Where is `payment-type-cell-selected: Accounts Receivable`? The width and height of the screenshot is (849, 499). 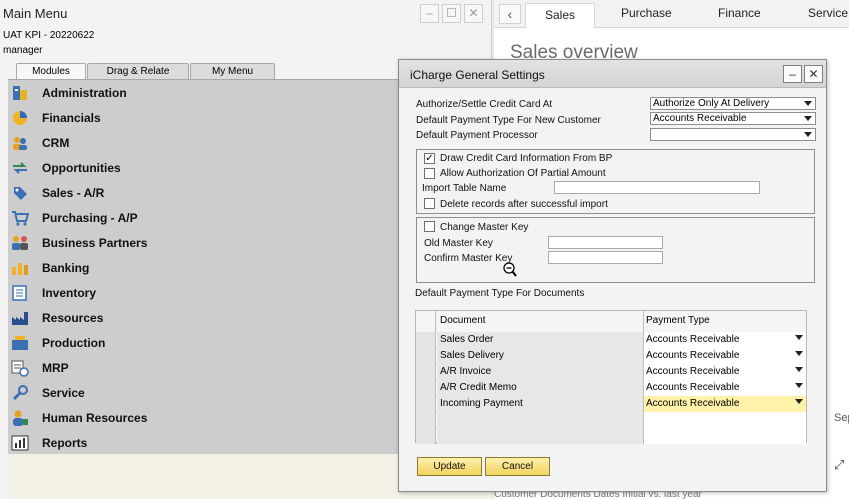
payment-type-cell-selected: Accounts Receivable is located at coordinates (725, 404).